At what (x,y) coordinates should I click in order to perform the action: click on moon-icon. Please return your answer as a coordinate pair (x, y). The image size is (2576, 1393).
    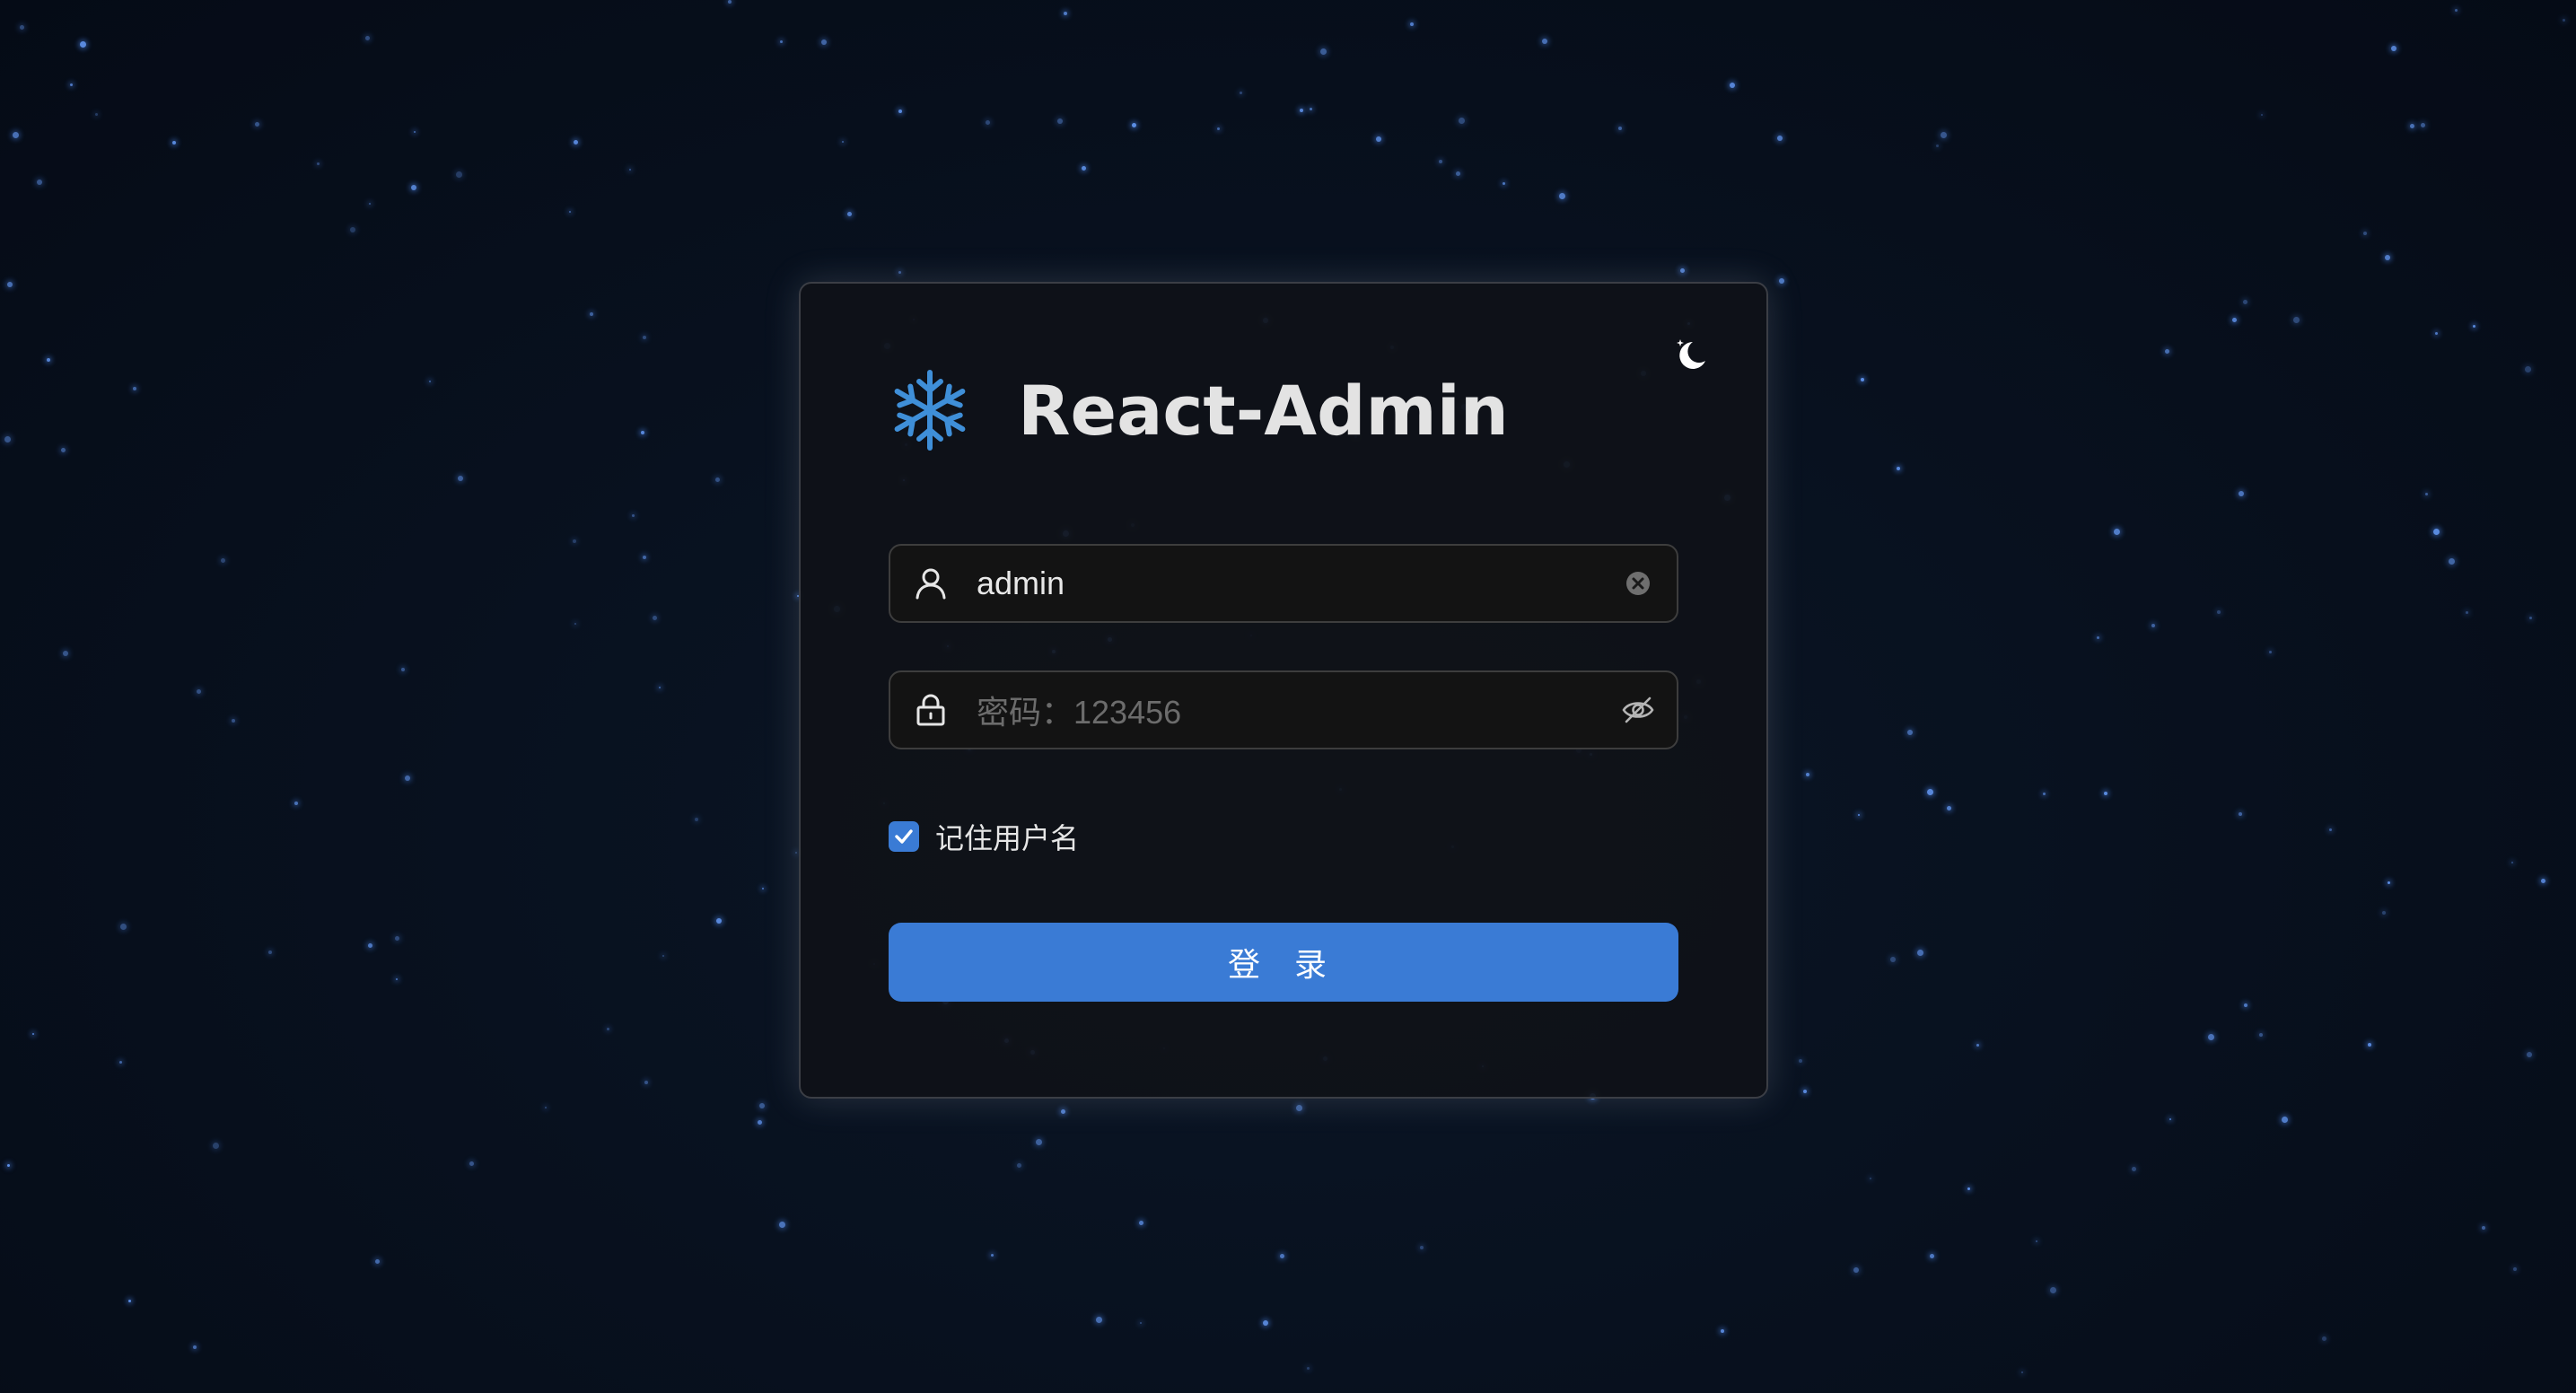
    Looking at the image, I should click on (1691, 354).